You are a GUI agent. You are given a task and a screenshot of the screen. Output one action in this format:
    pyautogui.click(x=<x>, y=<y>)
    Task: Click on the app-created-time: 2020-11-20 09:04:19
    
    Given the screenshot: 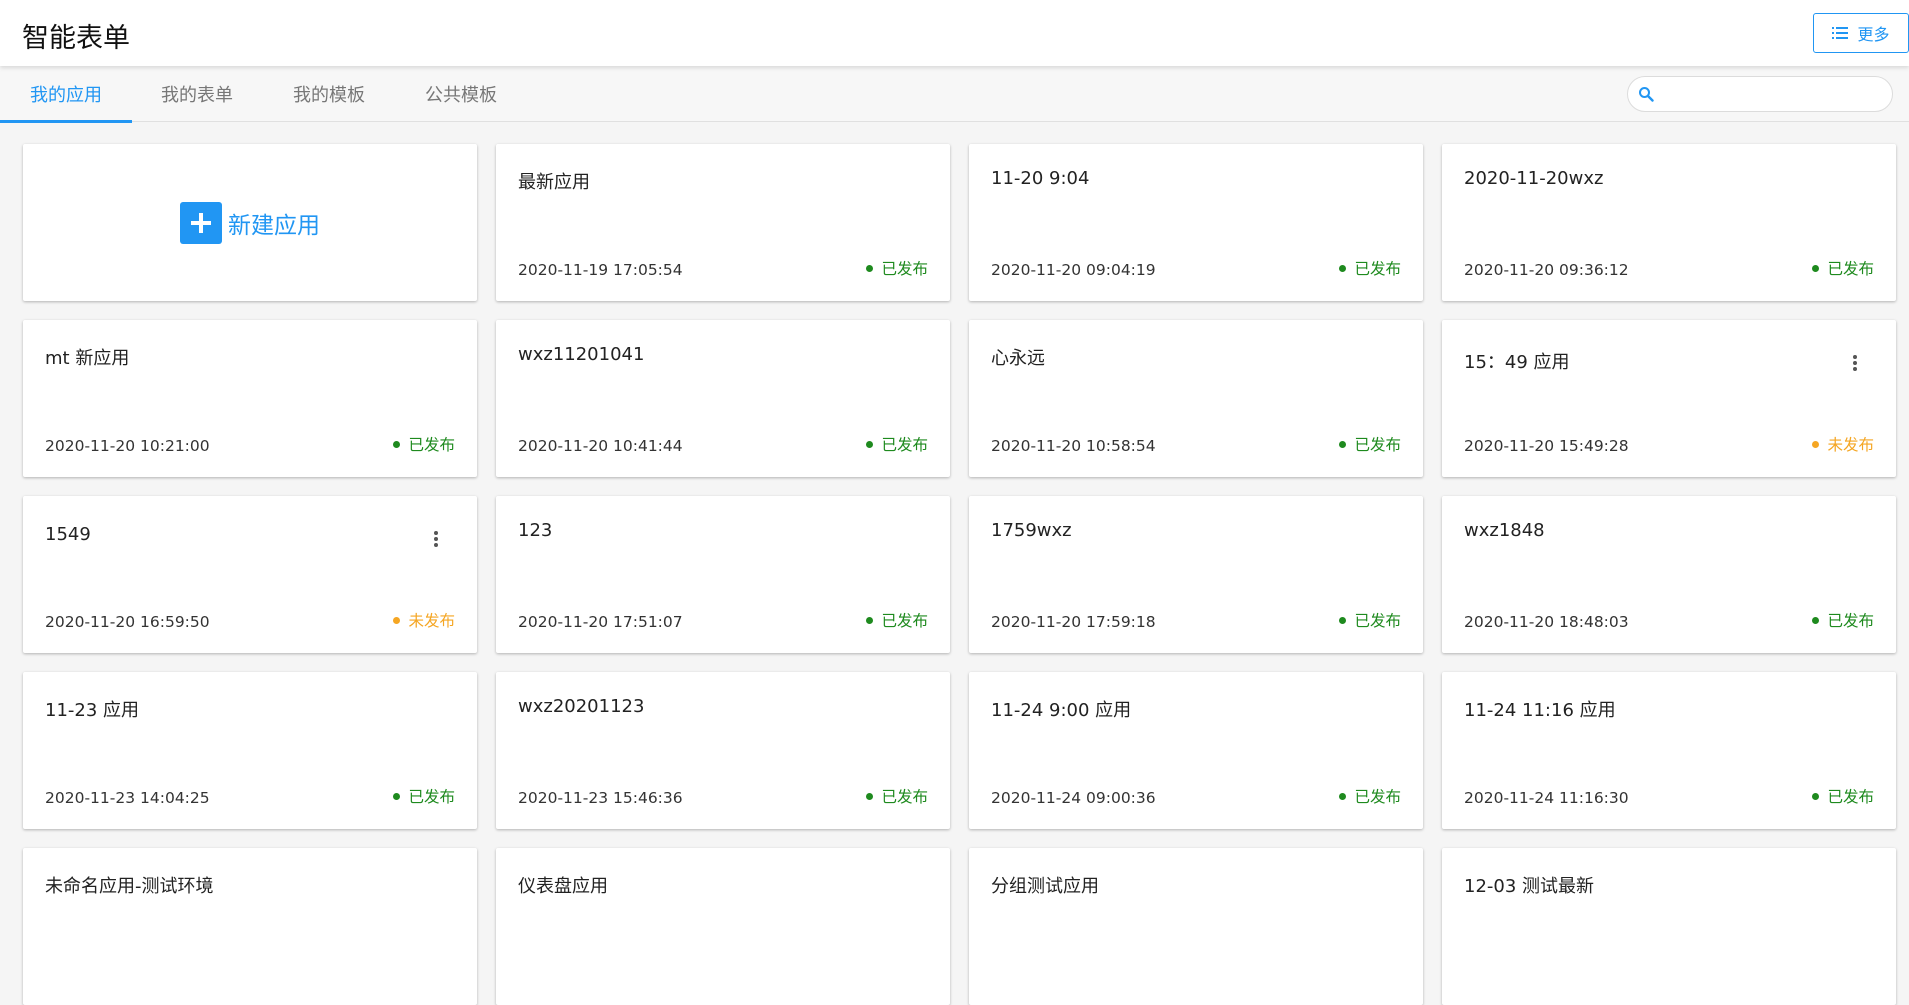 What is the action you would take?
    pyautogui.click(x=1073, y=270)
    